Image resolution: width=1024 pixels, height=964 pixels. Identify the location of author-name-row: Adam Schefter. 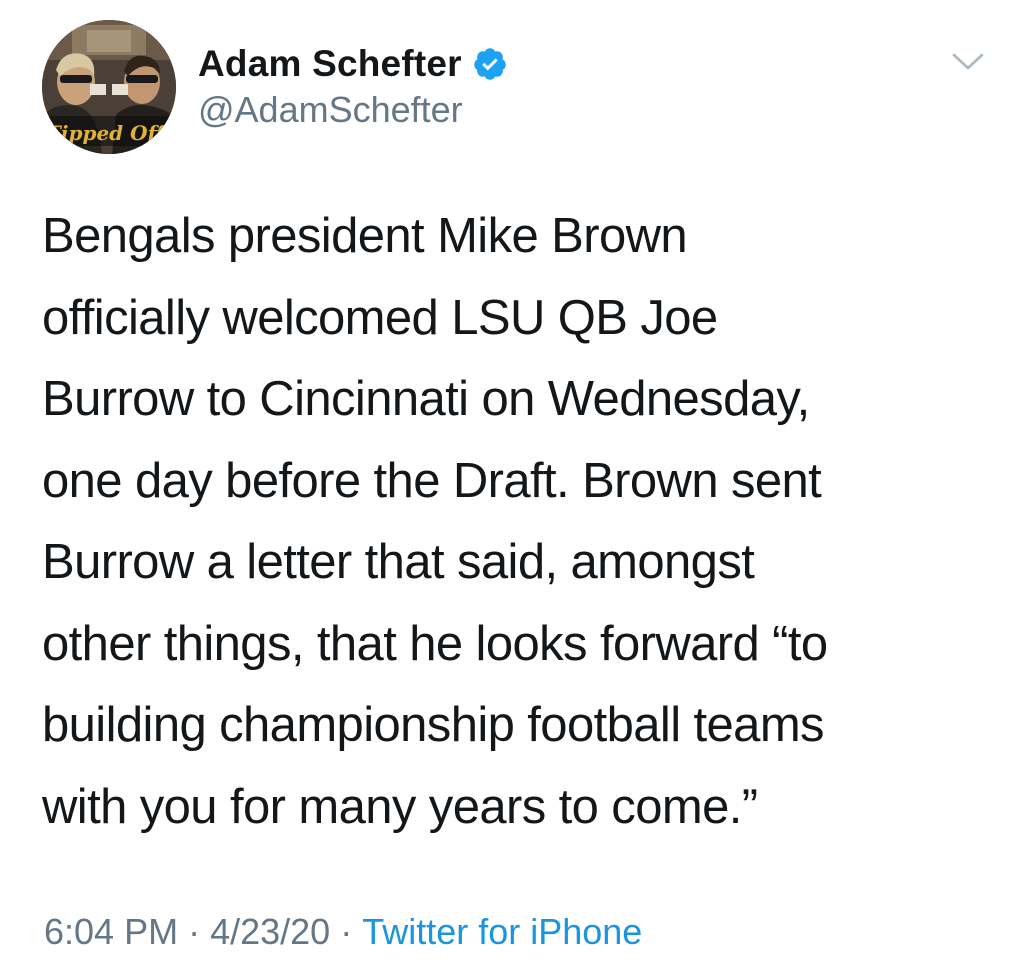
(353, 64).